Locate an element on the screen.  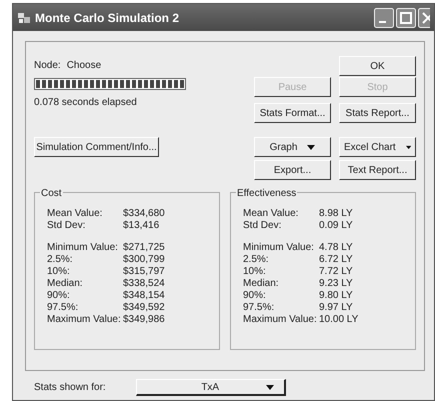
node-label: Node: is located at coordinates (47, 66).